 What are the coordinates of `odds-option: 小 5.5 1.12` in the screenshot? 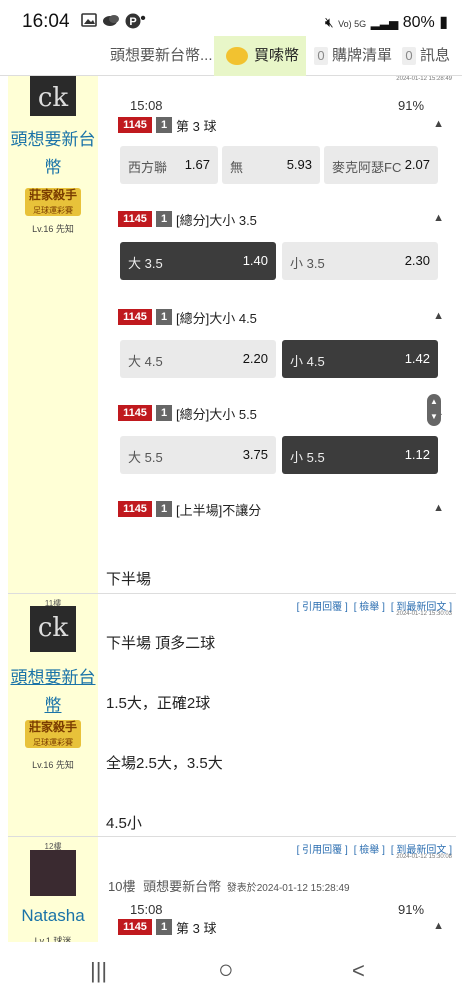 It's located at (360, 455).